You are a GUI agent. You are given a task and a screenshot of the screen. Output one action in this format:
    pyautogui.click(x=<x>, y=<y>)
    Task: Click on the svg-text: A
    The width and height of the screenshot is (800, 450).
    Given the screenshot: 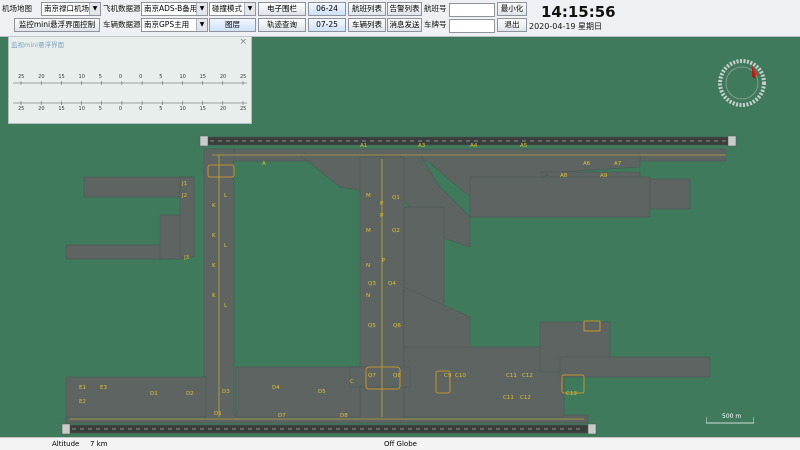 What is the action you would take?
    pyautogui.click(x=264, y=164)
    